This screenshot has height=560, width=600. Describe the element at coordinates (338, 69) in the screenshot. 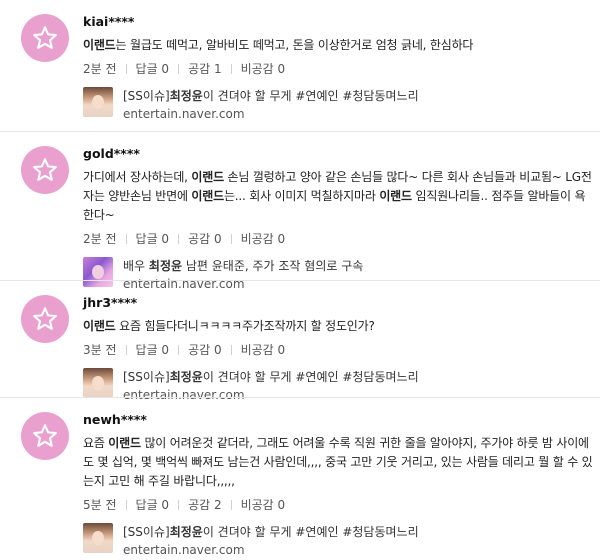

I see `comment-meta: 2분 전 답글 0 공감 1 비공감 0` at that location.